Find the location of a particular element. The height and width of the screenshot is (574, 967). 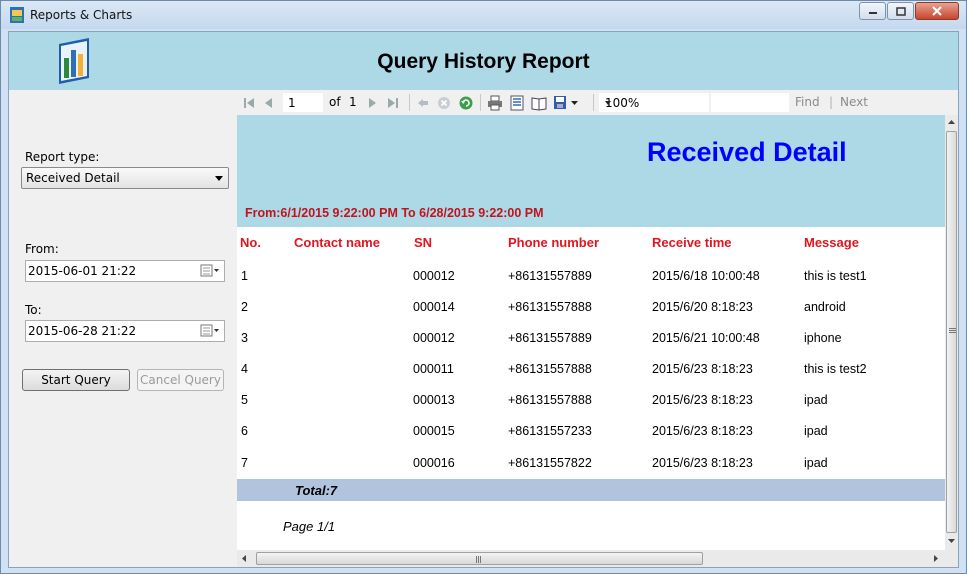

cell-sn: 000016 is located at coordinates (434, 463).